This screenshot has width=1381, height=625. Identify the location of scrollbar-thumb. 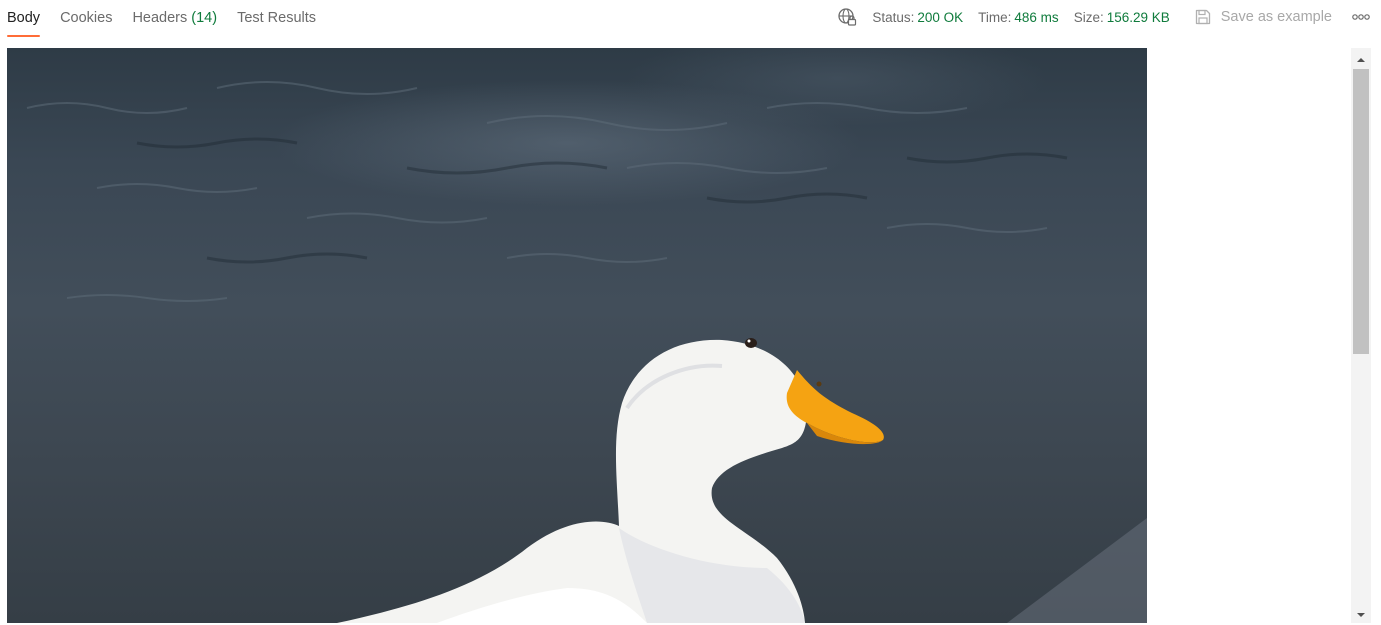
(1361, 211).